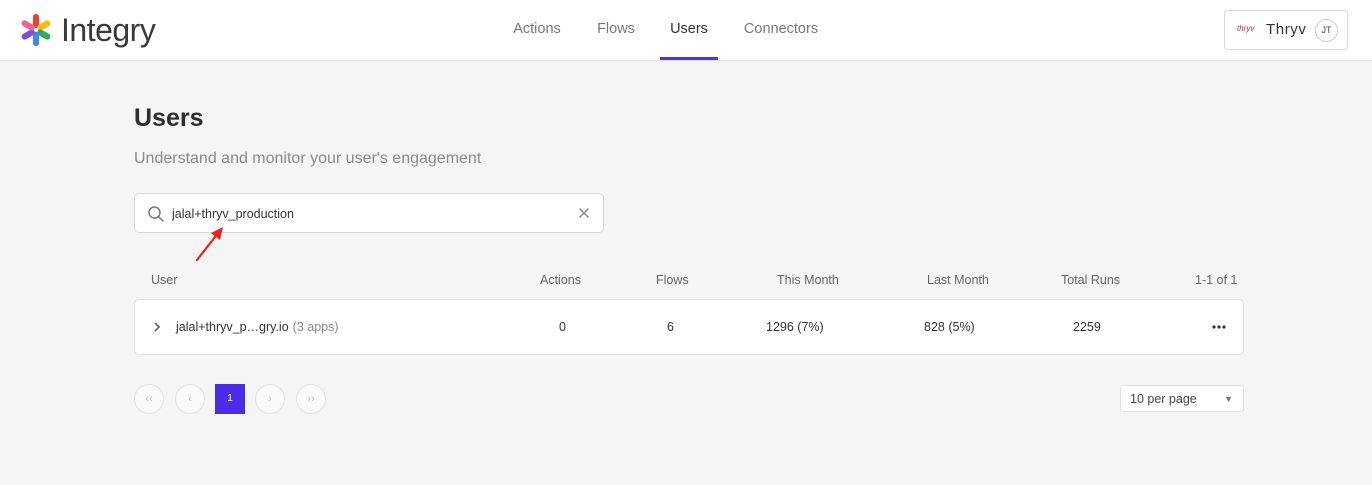 The width and height of the screenshot is (1372, 485). I want to click on annotation-arrow-icon, so click(209, 244).